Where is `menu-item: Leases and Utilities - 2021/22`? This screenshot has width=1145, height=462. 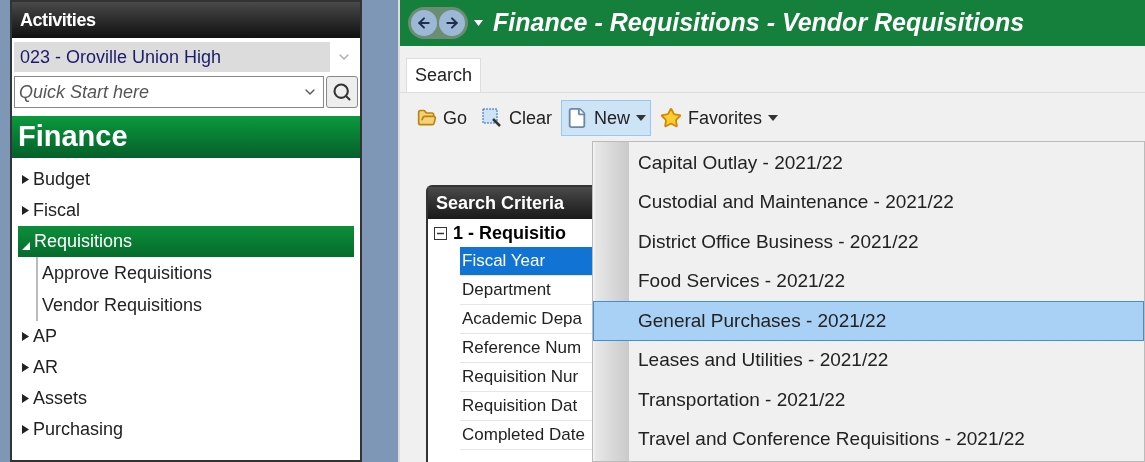
menu-item: Leases and Utilities - 2021/22 is located at coordinates (868, 360).